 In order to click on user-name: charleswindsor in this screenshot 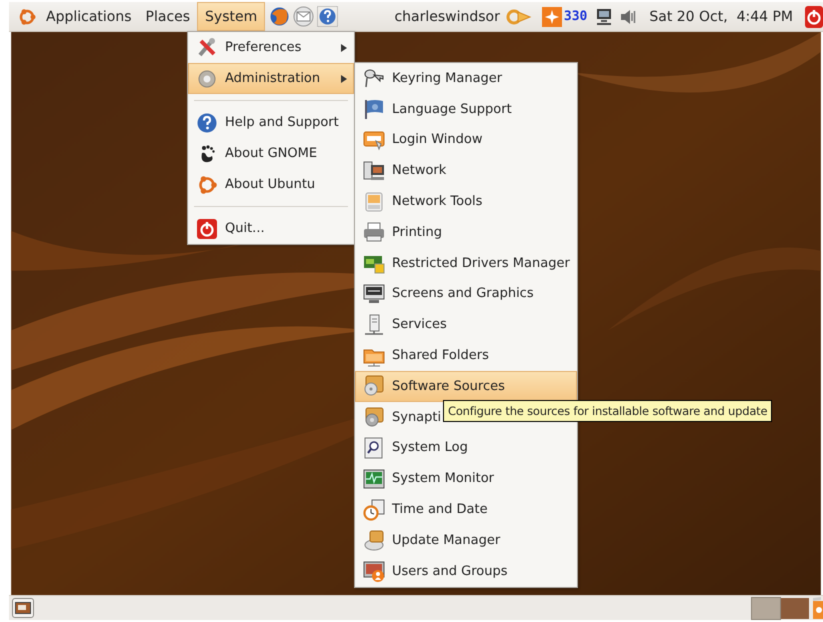, I will do `click(447, 16)`.